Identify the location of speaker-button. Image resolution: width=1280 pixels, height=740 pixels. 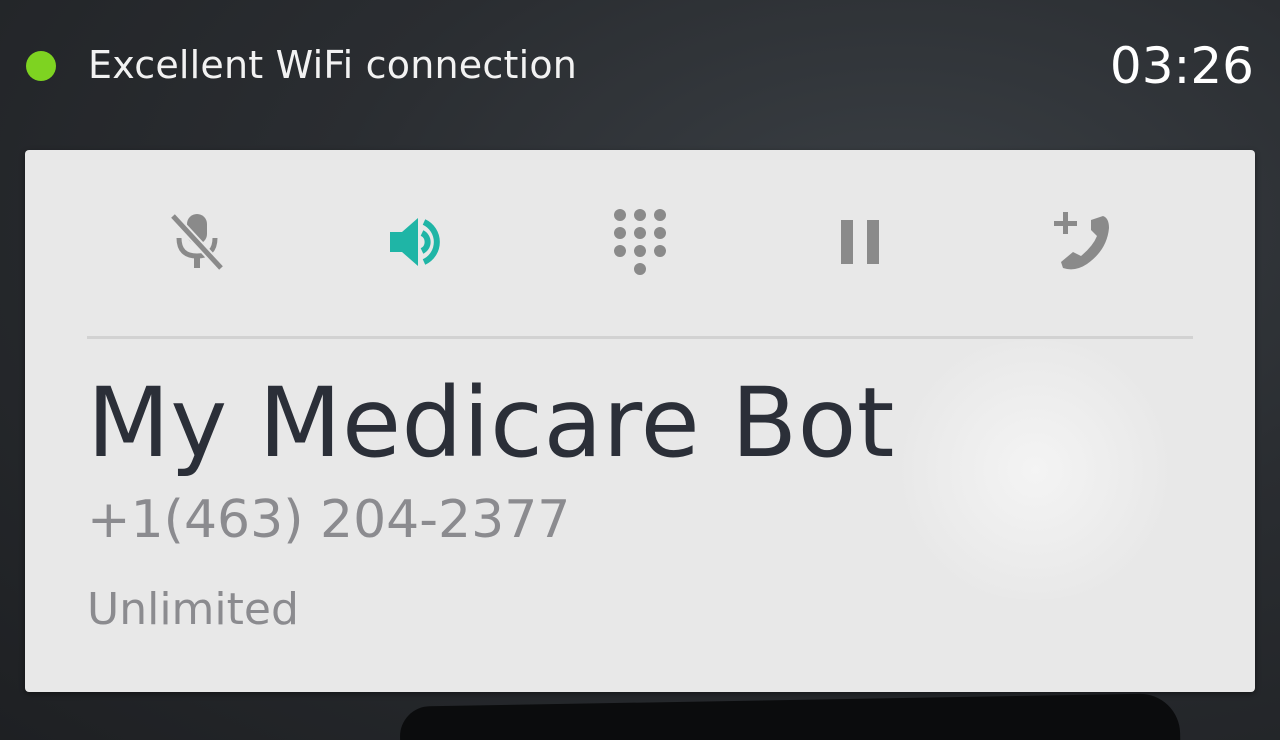
(418, 242).